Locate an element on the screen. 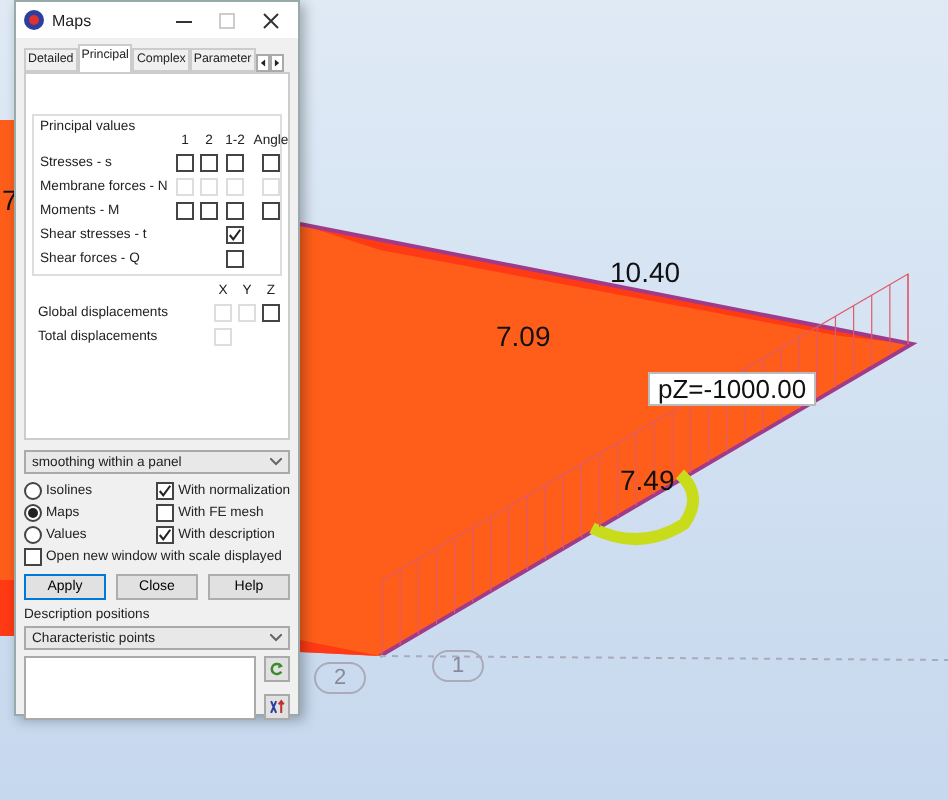  value-label: 7.49 is located at coordinates (647, 480).